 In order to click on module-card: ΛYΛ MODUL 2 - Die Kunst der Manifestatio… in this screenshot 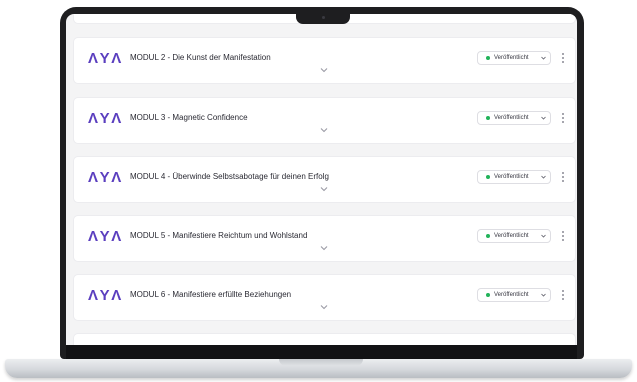, I will do `click(324, 60)`.